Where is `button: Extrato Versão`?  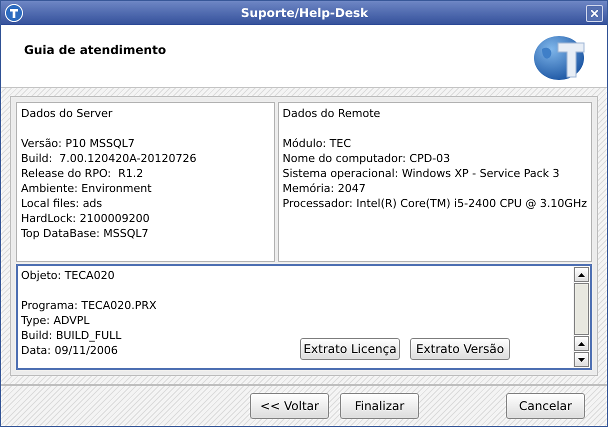
button: Extrato Versão is located at coordinates (460, 349).